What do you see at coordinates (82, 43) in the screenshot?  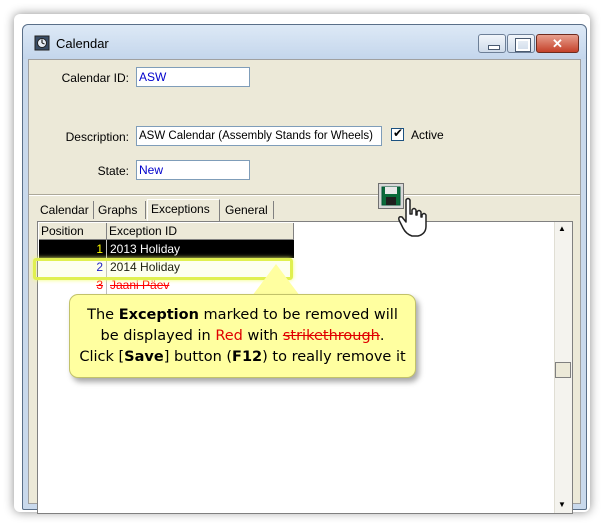 I see `window-title: Calendar` at bounding box center [82, 43].